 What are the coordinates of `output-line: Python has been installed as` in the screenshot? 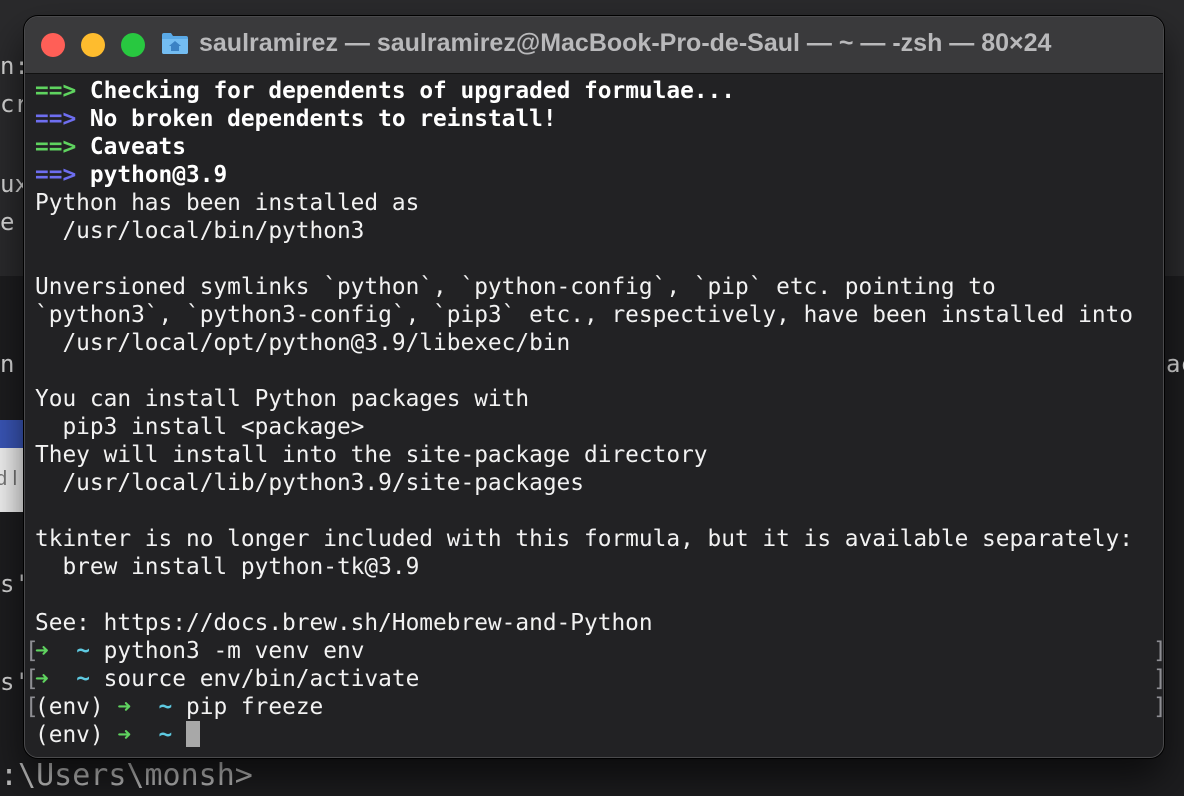 It's located at (227, 203).